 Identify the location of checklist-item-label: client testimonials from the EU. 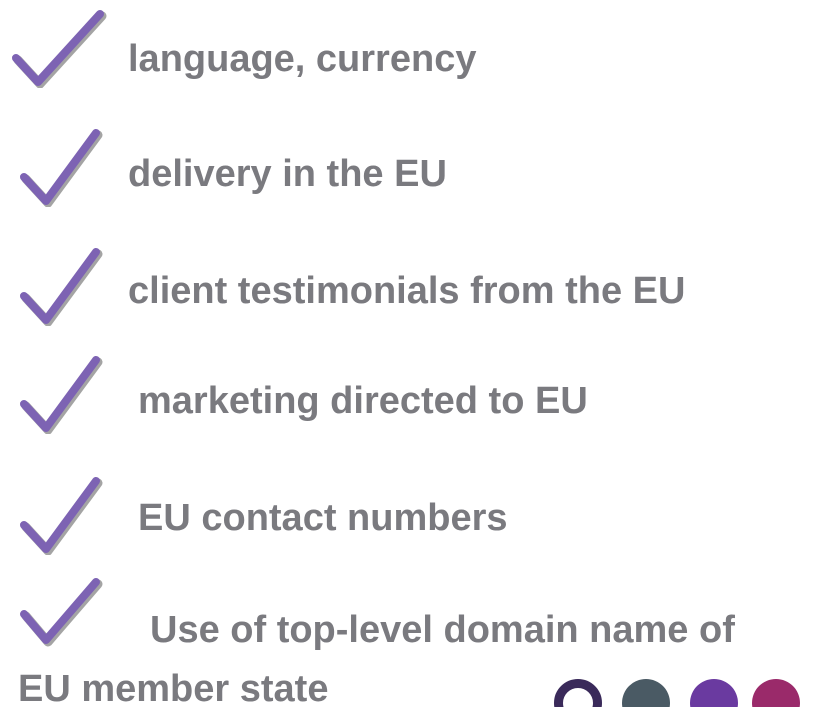
(407, 291).